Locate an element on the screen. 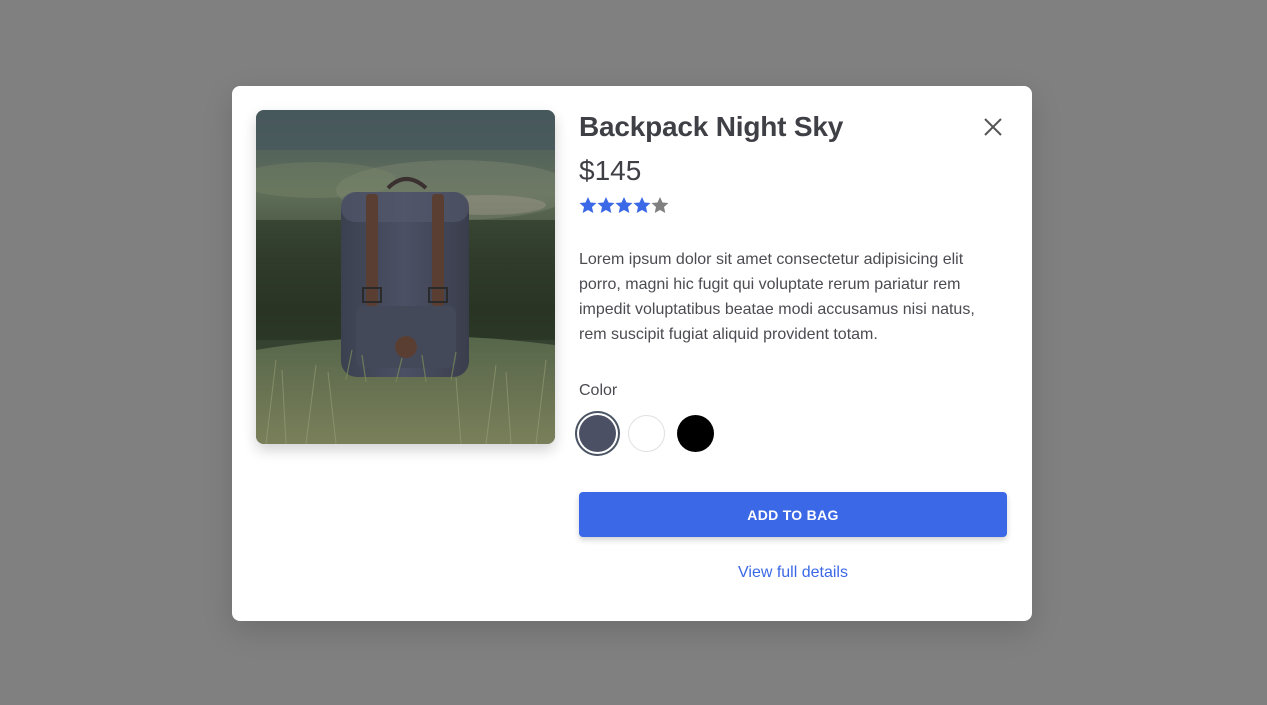 The image size is (1267, 705). close-button is located at coordinates (993, 127).